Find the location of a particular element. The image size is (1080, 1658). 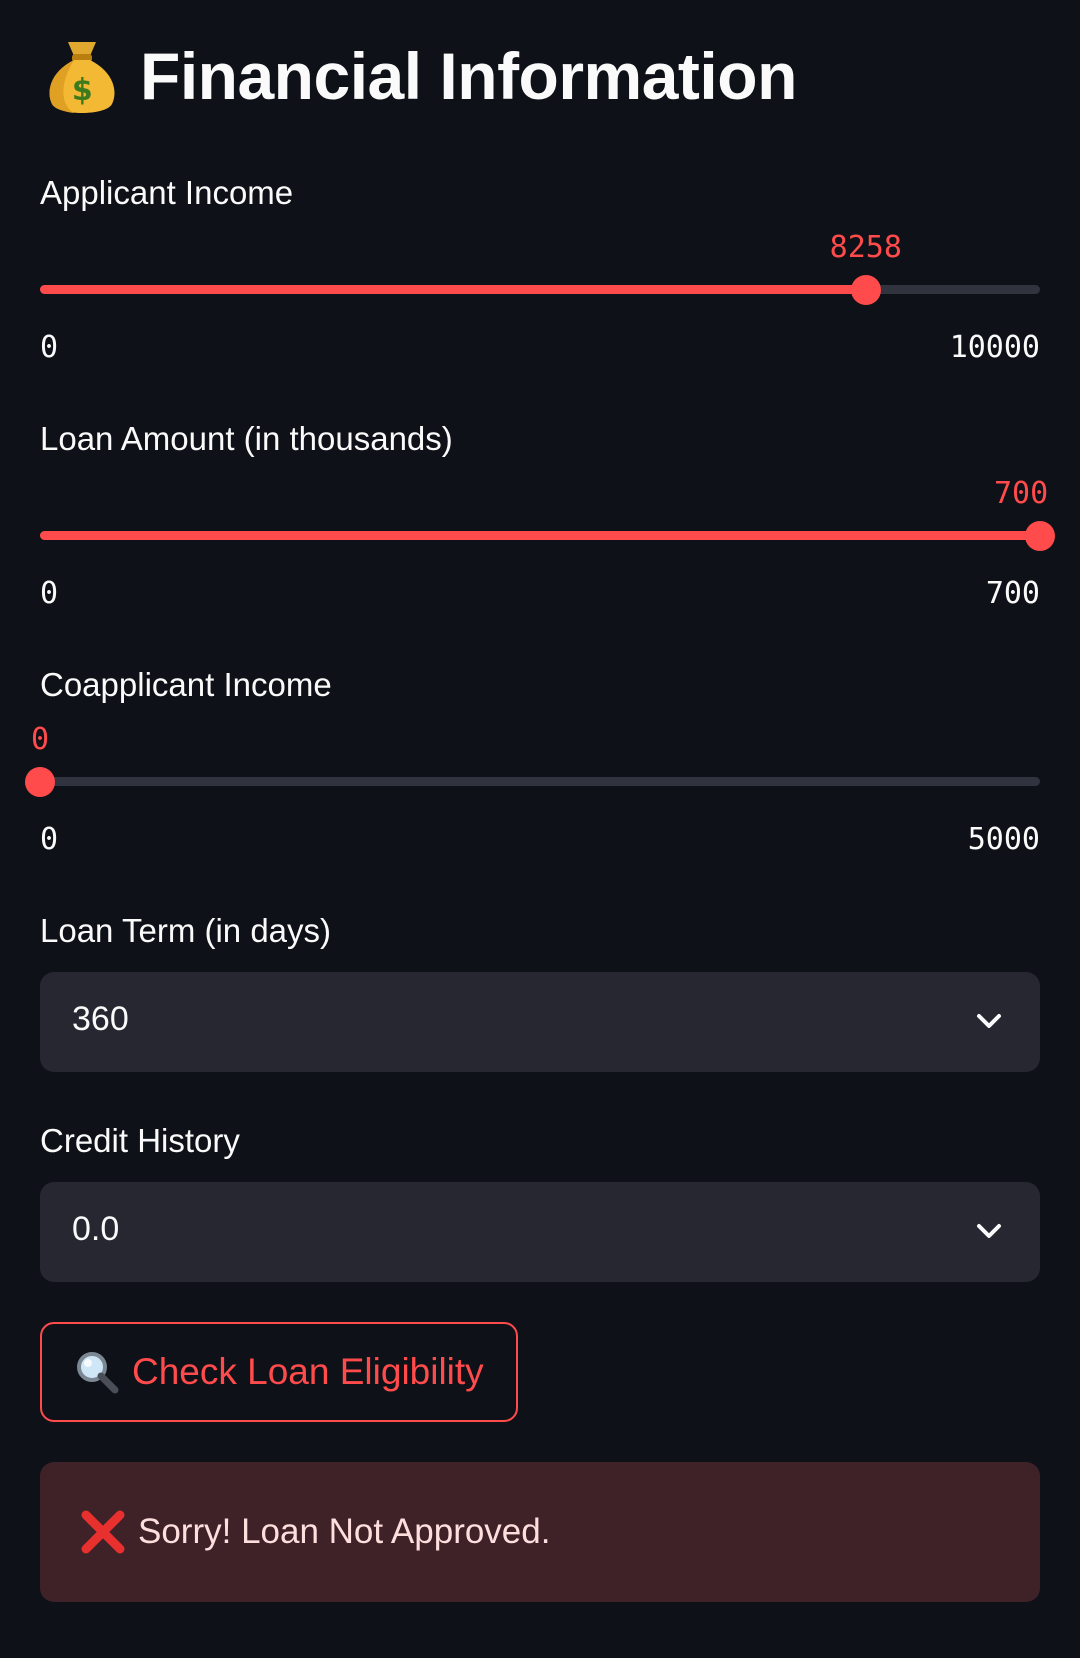

check-loan-eligibility-button: Check Loan Eligibility is located at coordinates (279, 1372).